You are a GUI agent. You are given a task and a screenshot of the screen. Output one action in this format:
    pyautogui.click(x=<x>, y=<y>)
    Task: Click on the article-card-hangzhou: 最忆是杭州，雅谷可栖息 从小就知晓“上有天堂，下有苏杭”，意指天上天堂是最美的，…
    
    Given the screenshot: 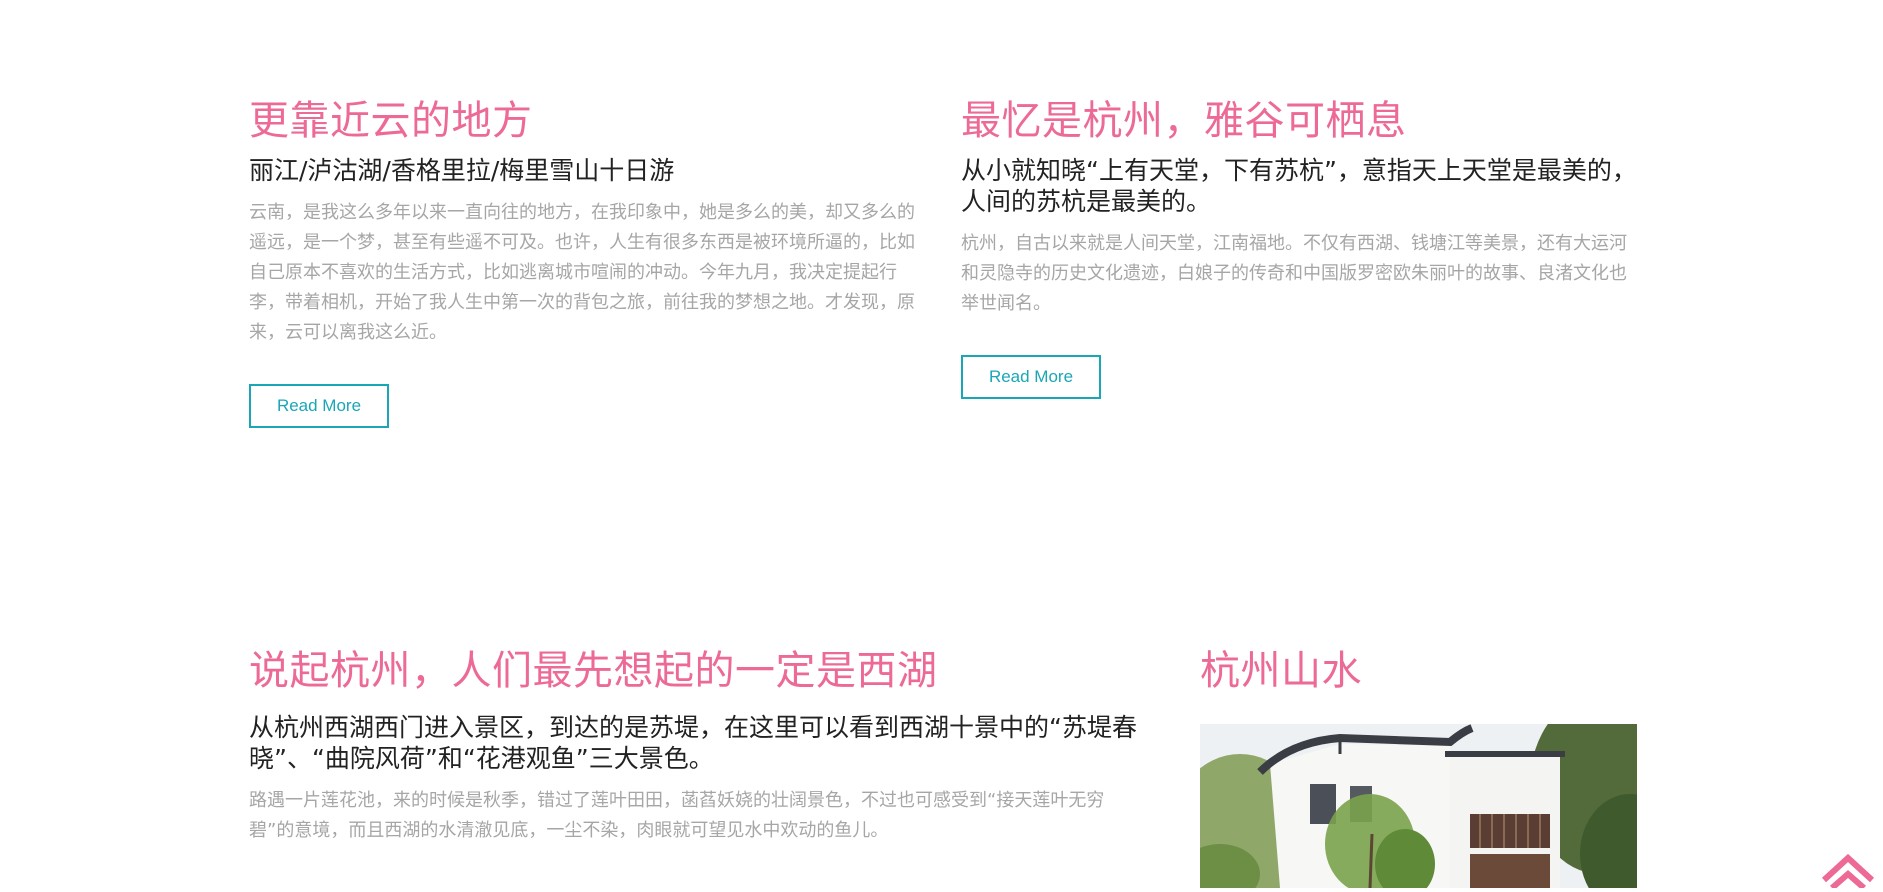 What is the action you would take?
    pyautogui.click(x=1299, y=208)
    